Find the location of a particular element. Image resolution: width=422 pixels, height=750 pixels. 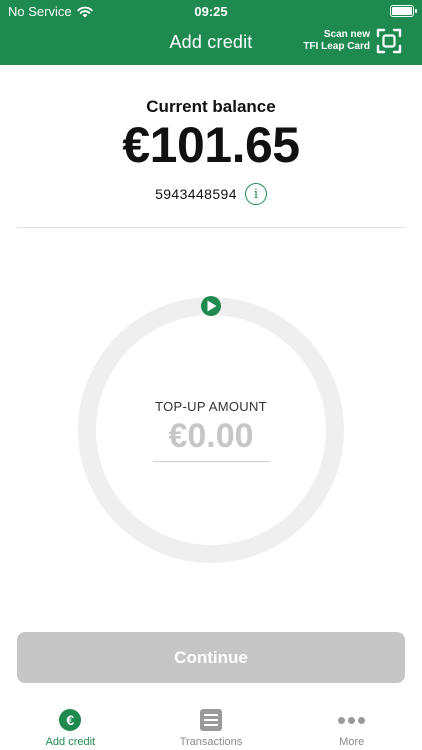

more-icon is located at coordinates (352, 720).